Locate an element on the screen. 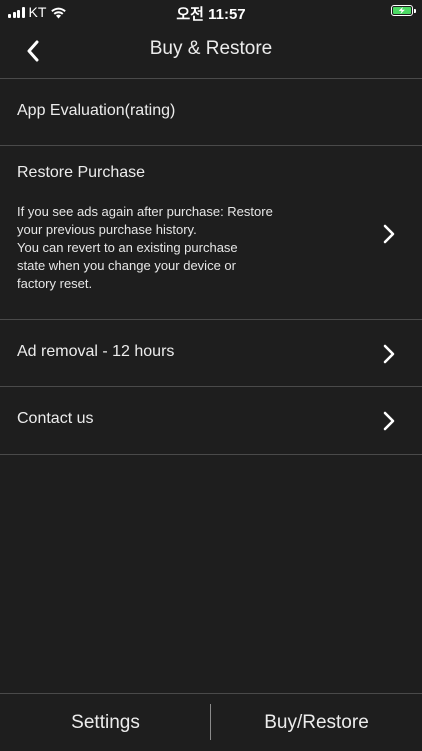  description-line: your previous purchase history. is located at coordinates (107, 229).